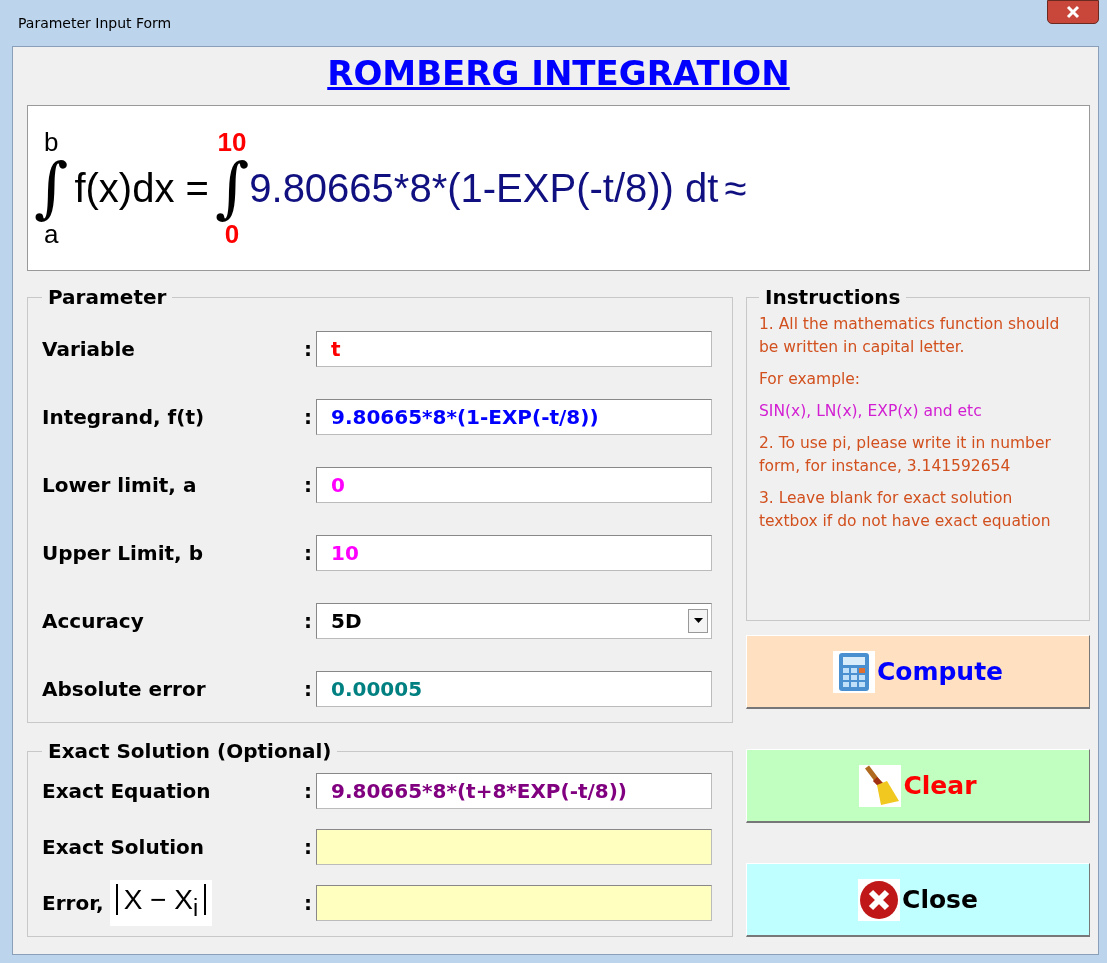 The width and height of the screenshot is (1107, 963). Describe the element at coordinates (232, 142) in the screenshot. I see `upper-limit: 10` at that location.